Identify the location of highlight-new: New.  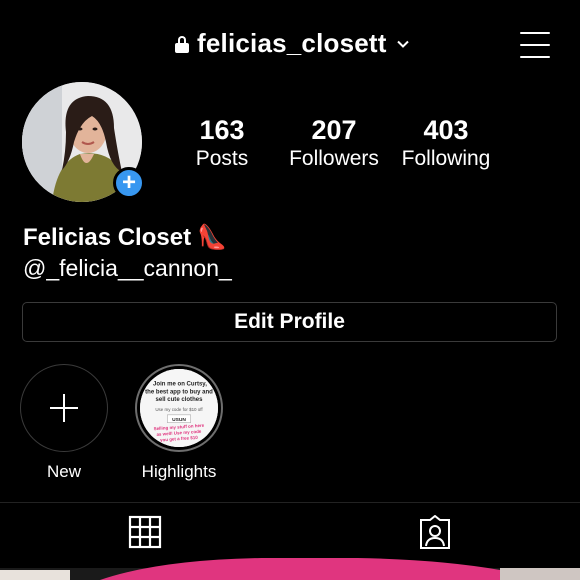
(64, 423).